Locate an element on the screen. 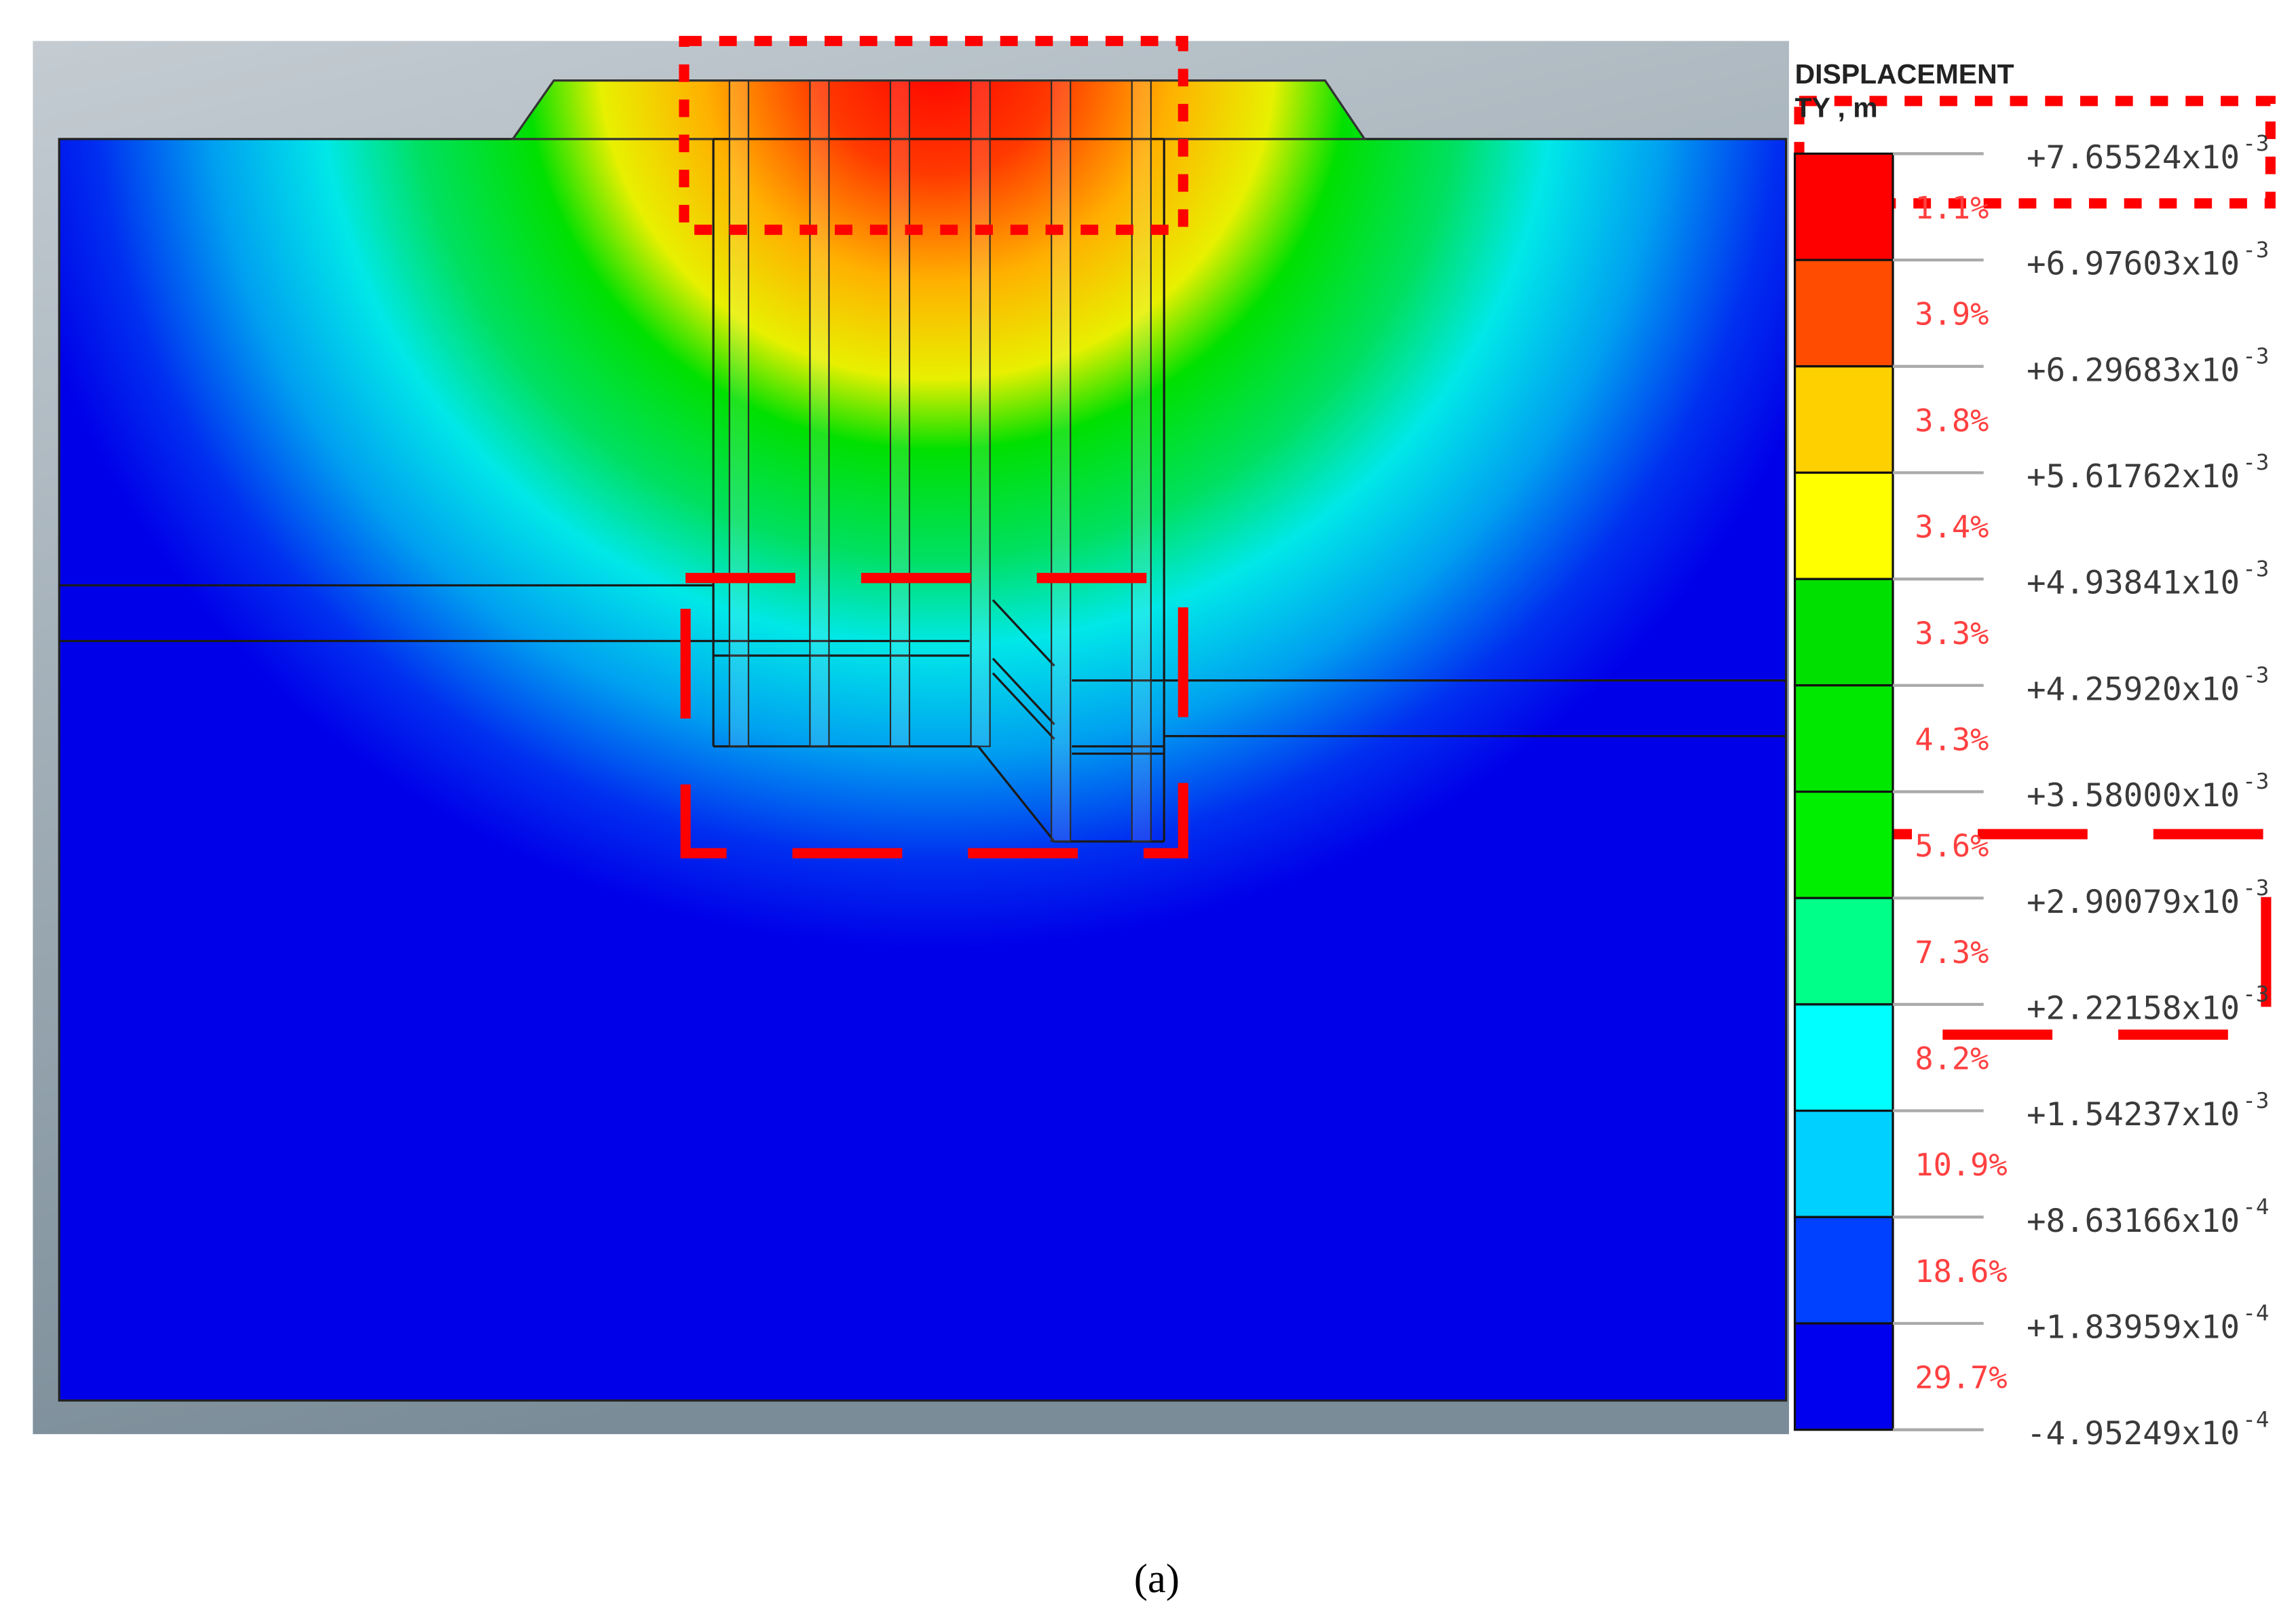  legend-units: TY , m is located at coordinates (1836, 108).